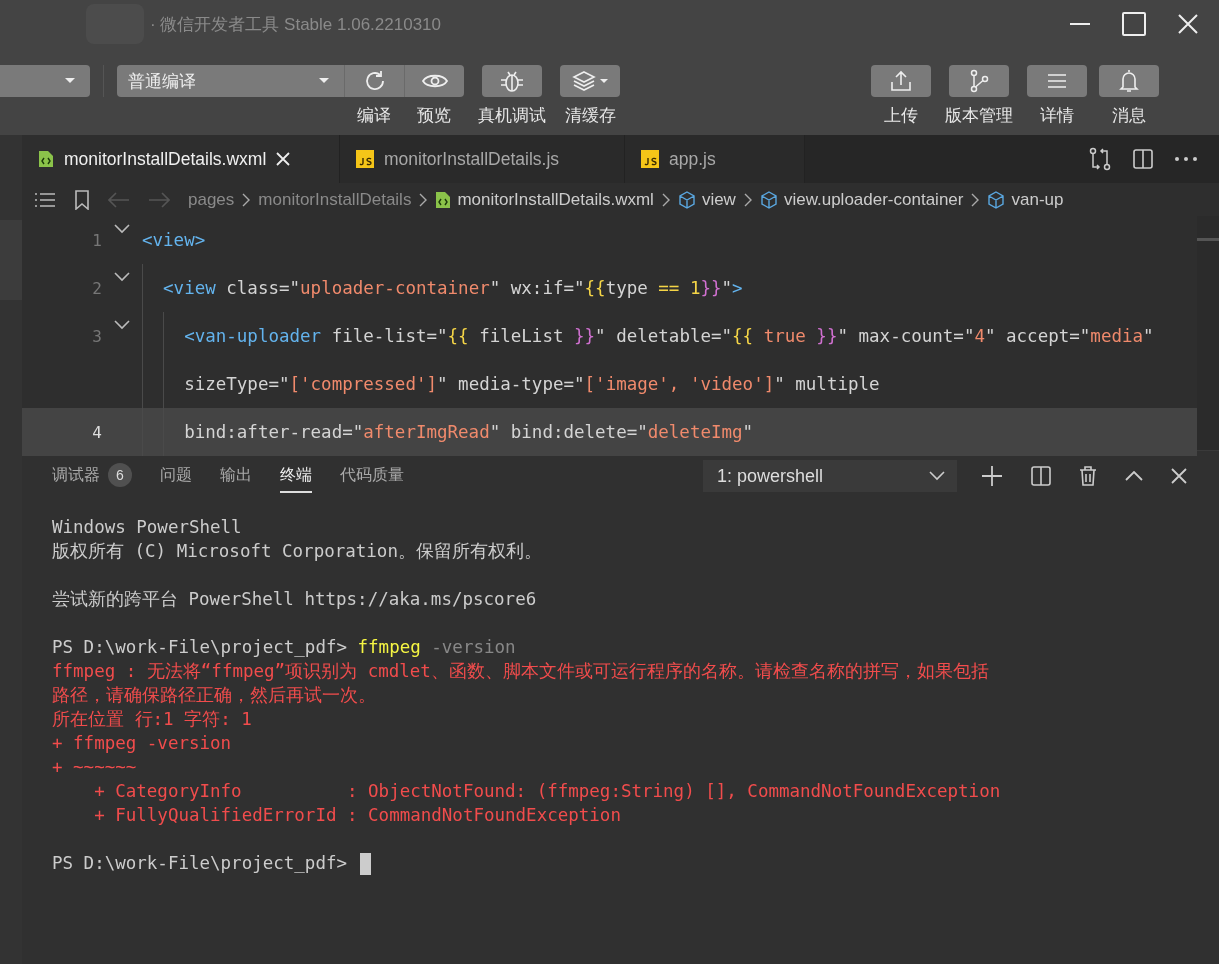 The width and height of the screenshot is (1219, 964). Describe the element at coordinates (979, 116) in the screenshot. I see `version-label: 版本管理` at that location.